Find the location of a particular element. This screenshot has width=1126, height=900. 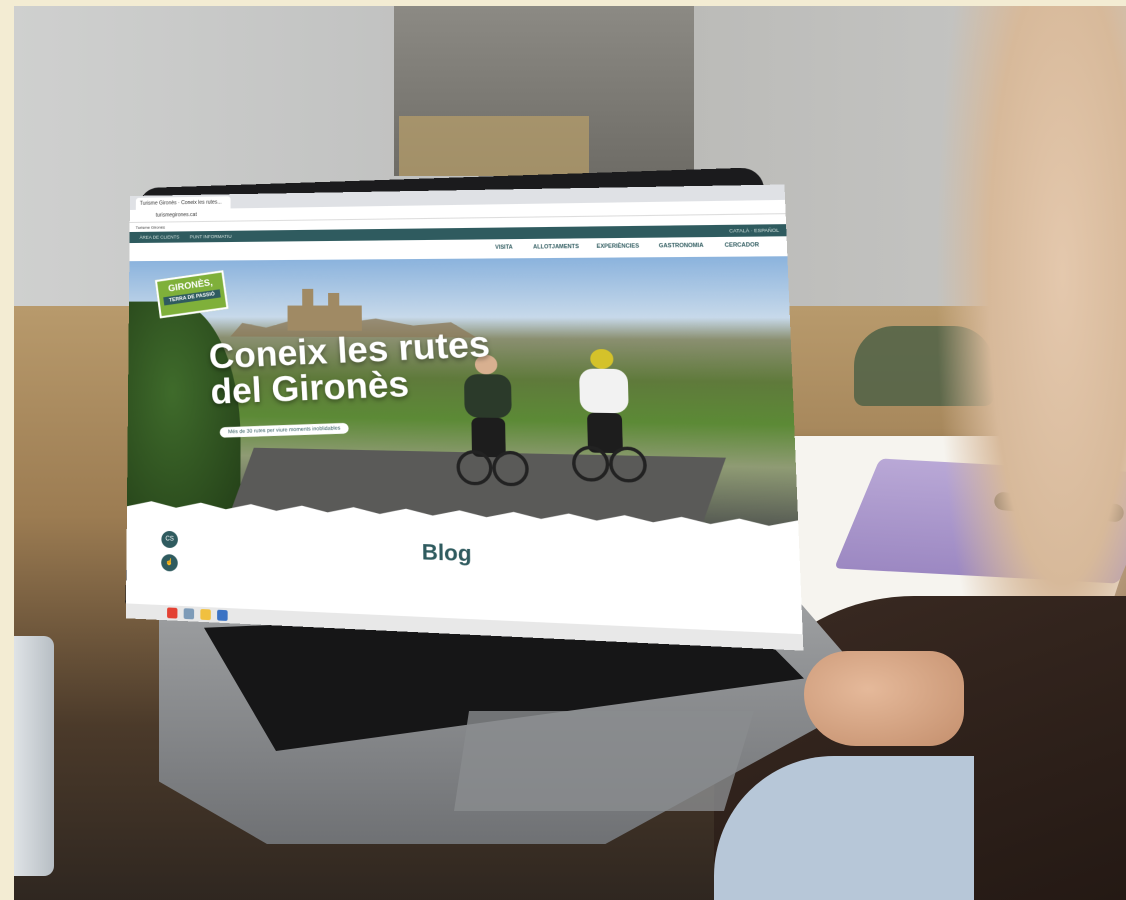

topbar-link-clients: ÀREA DE CLIENTS is located at coordinates (159, 237).